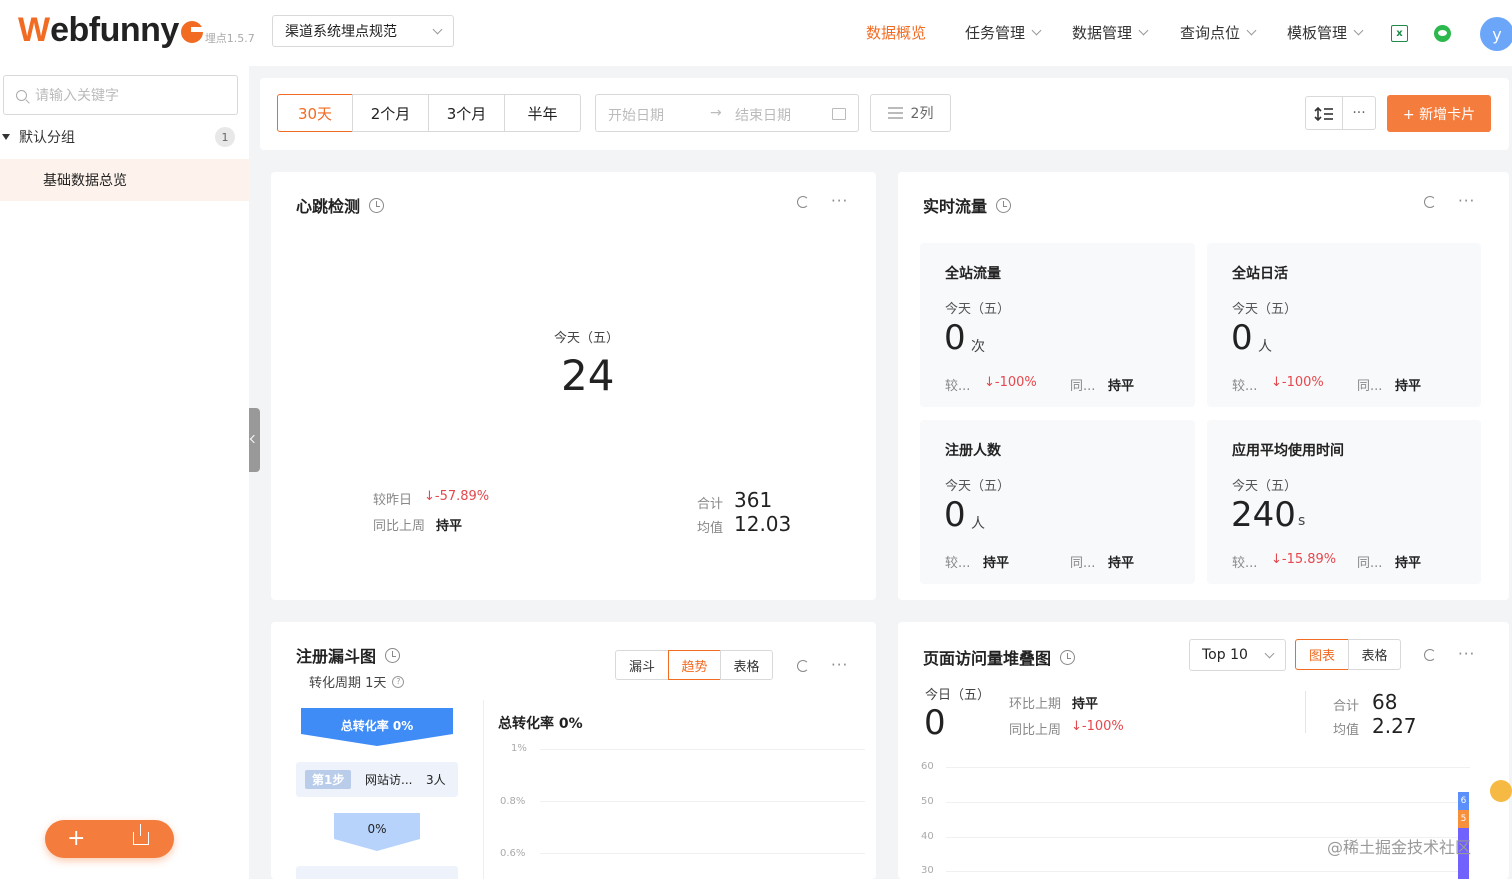 The height and width of the screenshot is (879, 1512). I want to click on columns-icon, so click(895, 113).